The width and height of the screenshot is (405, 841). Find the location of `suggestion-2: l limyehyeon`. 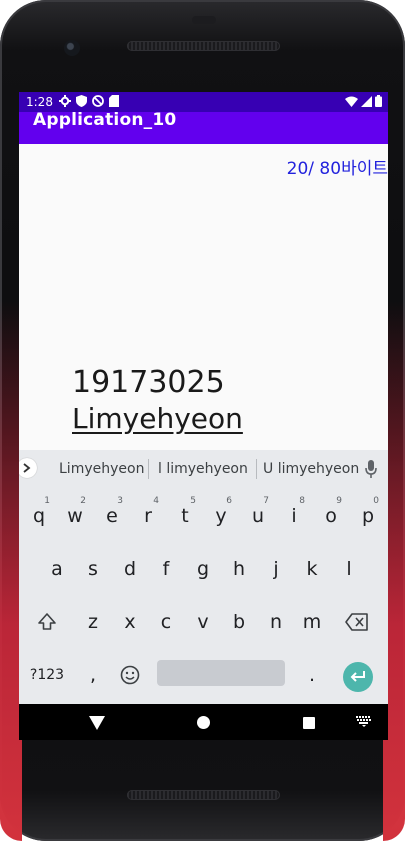

suggestion-2: l limyehyeon is located at coordinates (203, 469).